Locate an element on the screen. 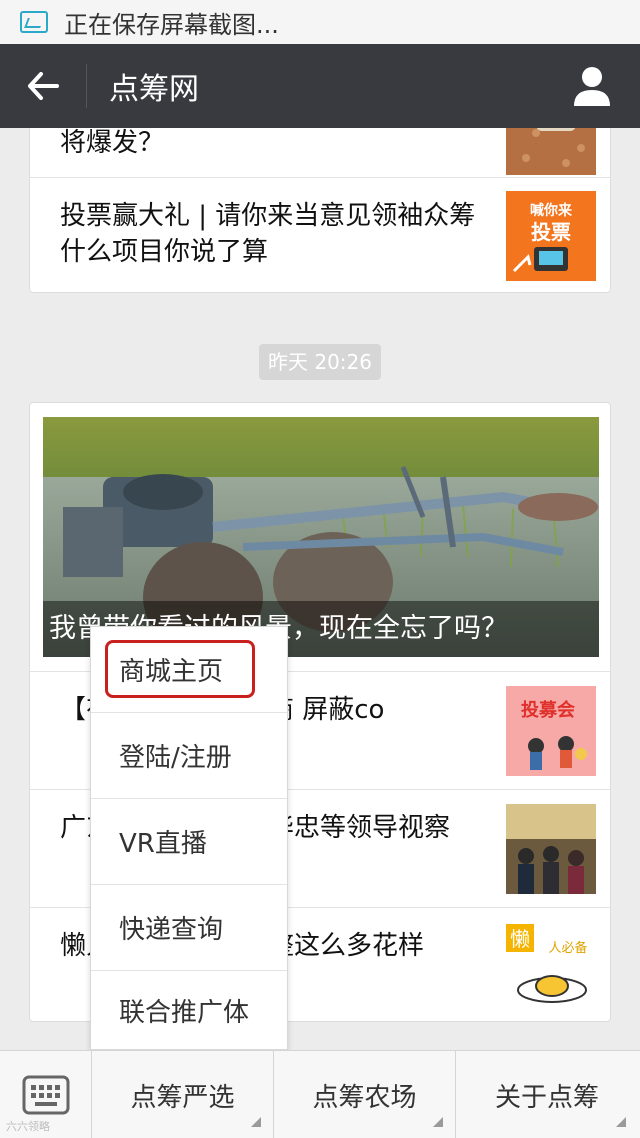 This screenshot has height=1138, width=640. menu-item-vr-live: VR直播 is located at coordinates (189, 842).